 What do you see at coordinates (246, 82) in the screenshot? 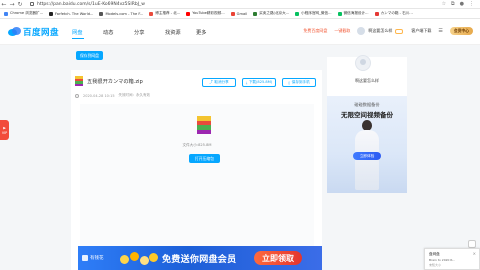
I see `download-icon: ⤓` at bounding box center [246, 82].